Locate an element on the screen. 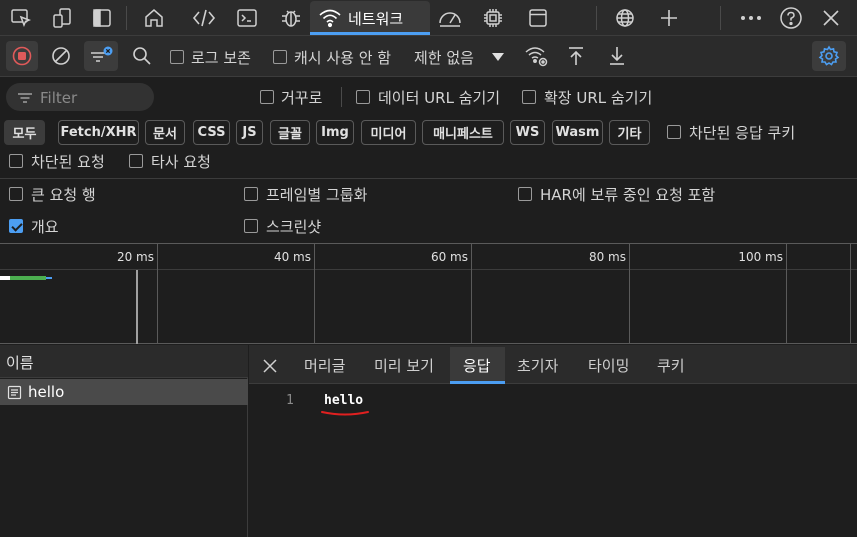 The width and height of the screenshot is (857, 537). disable-cache-checkbox is located at coordinates (280, 57).